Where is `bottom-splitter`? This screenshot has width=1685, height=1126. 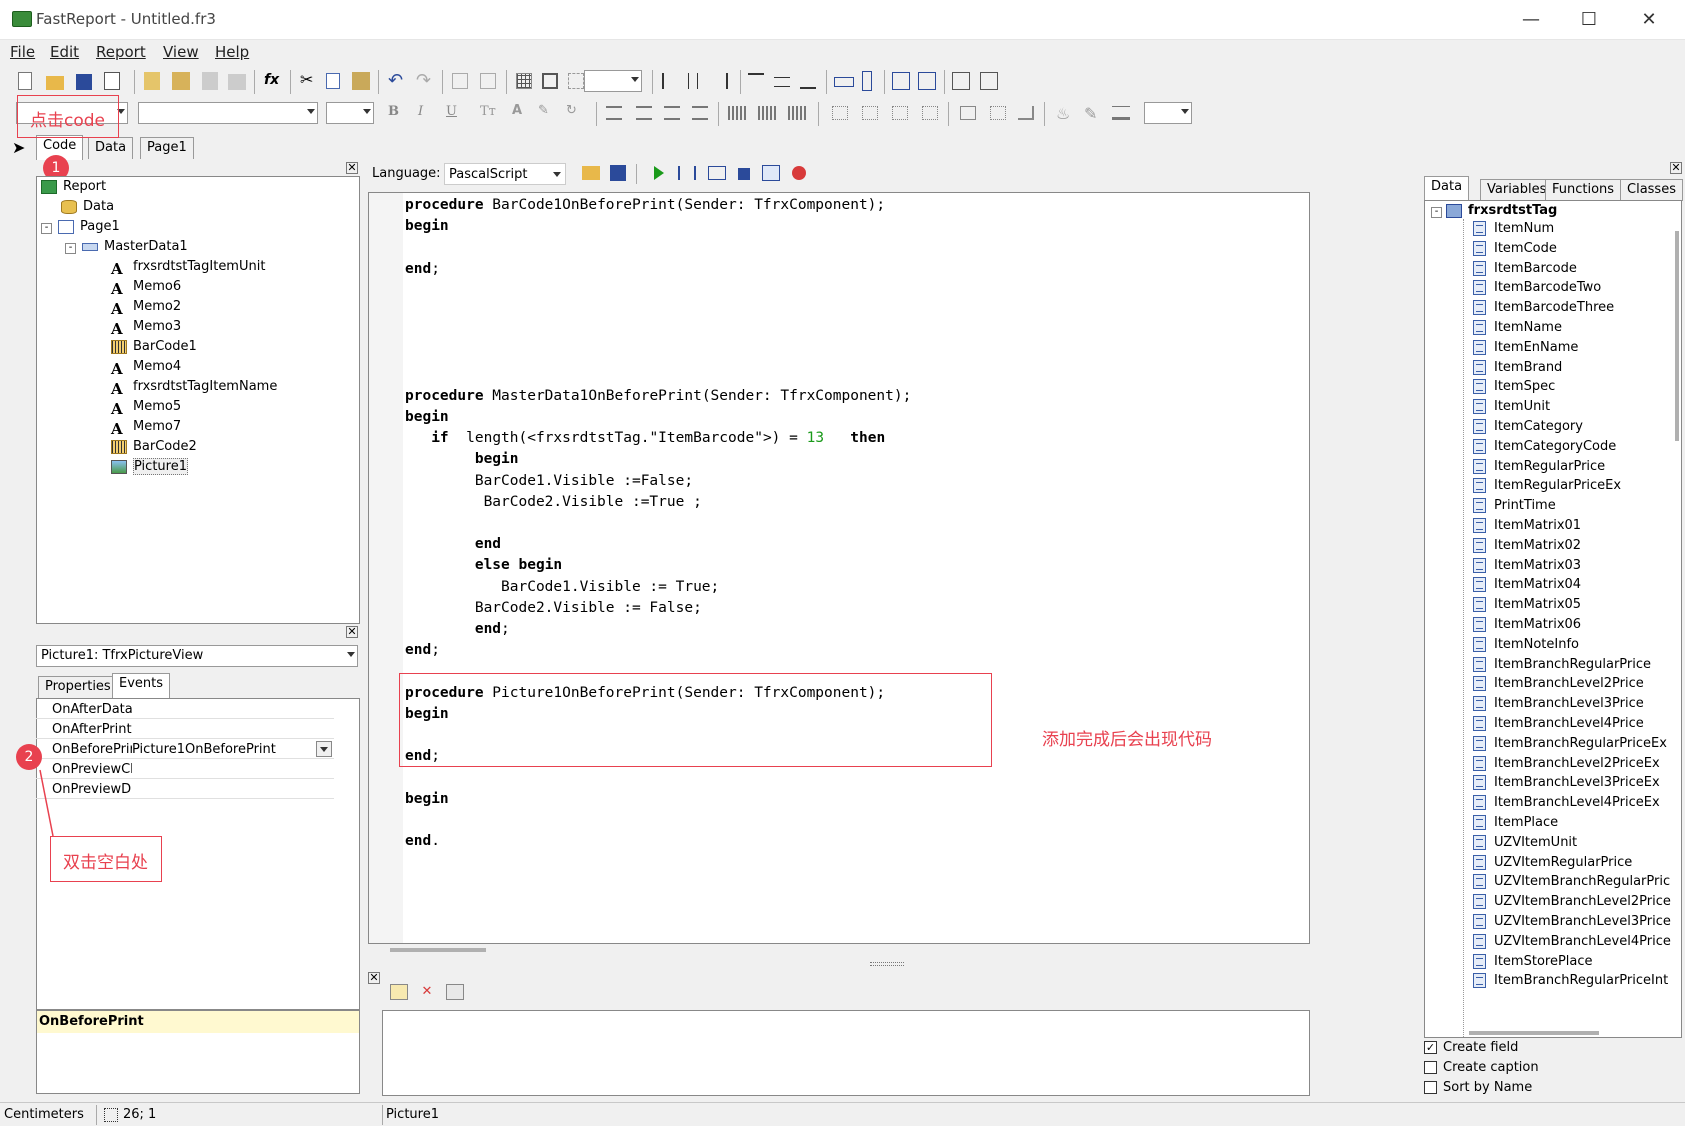 bottom-splitter is located at coordinates (887, 964).